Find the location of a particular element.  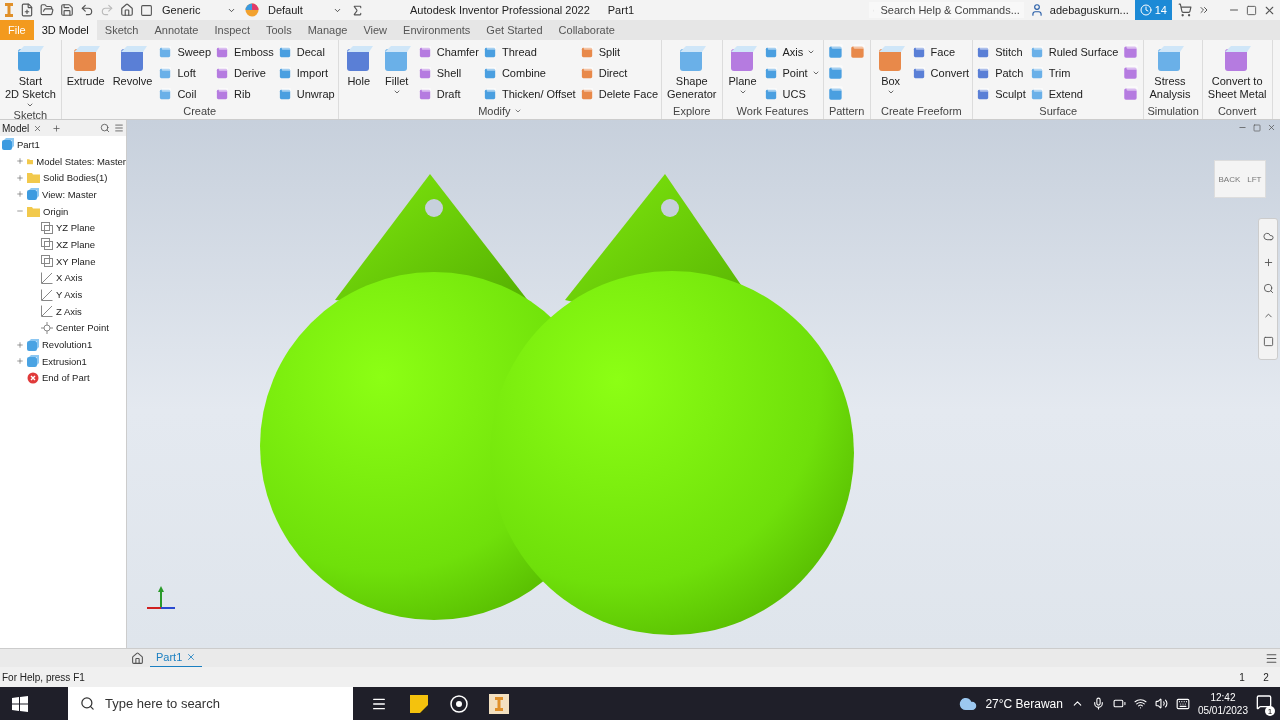

tree-item: Solid Bodies(1) is located at coordinates (63, 178).